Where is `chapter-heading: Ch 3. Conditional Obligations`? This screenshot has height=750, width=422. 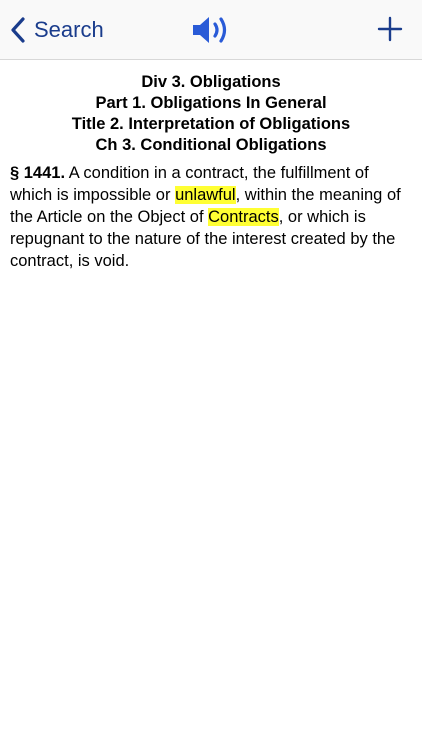 chapter-heading: Ch 3. Conditional Obligations is located at coordinates (211, 145).